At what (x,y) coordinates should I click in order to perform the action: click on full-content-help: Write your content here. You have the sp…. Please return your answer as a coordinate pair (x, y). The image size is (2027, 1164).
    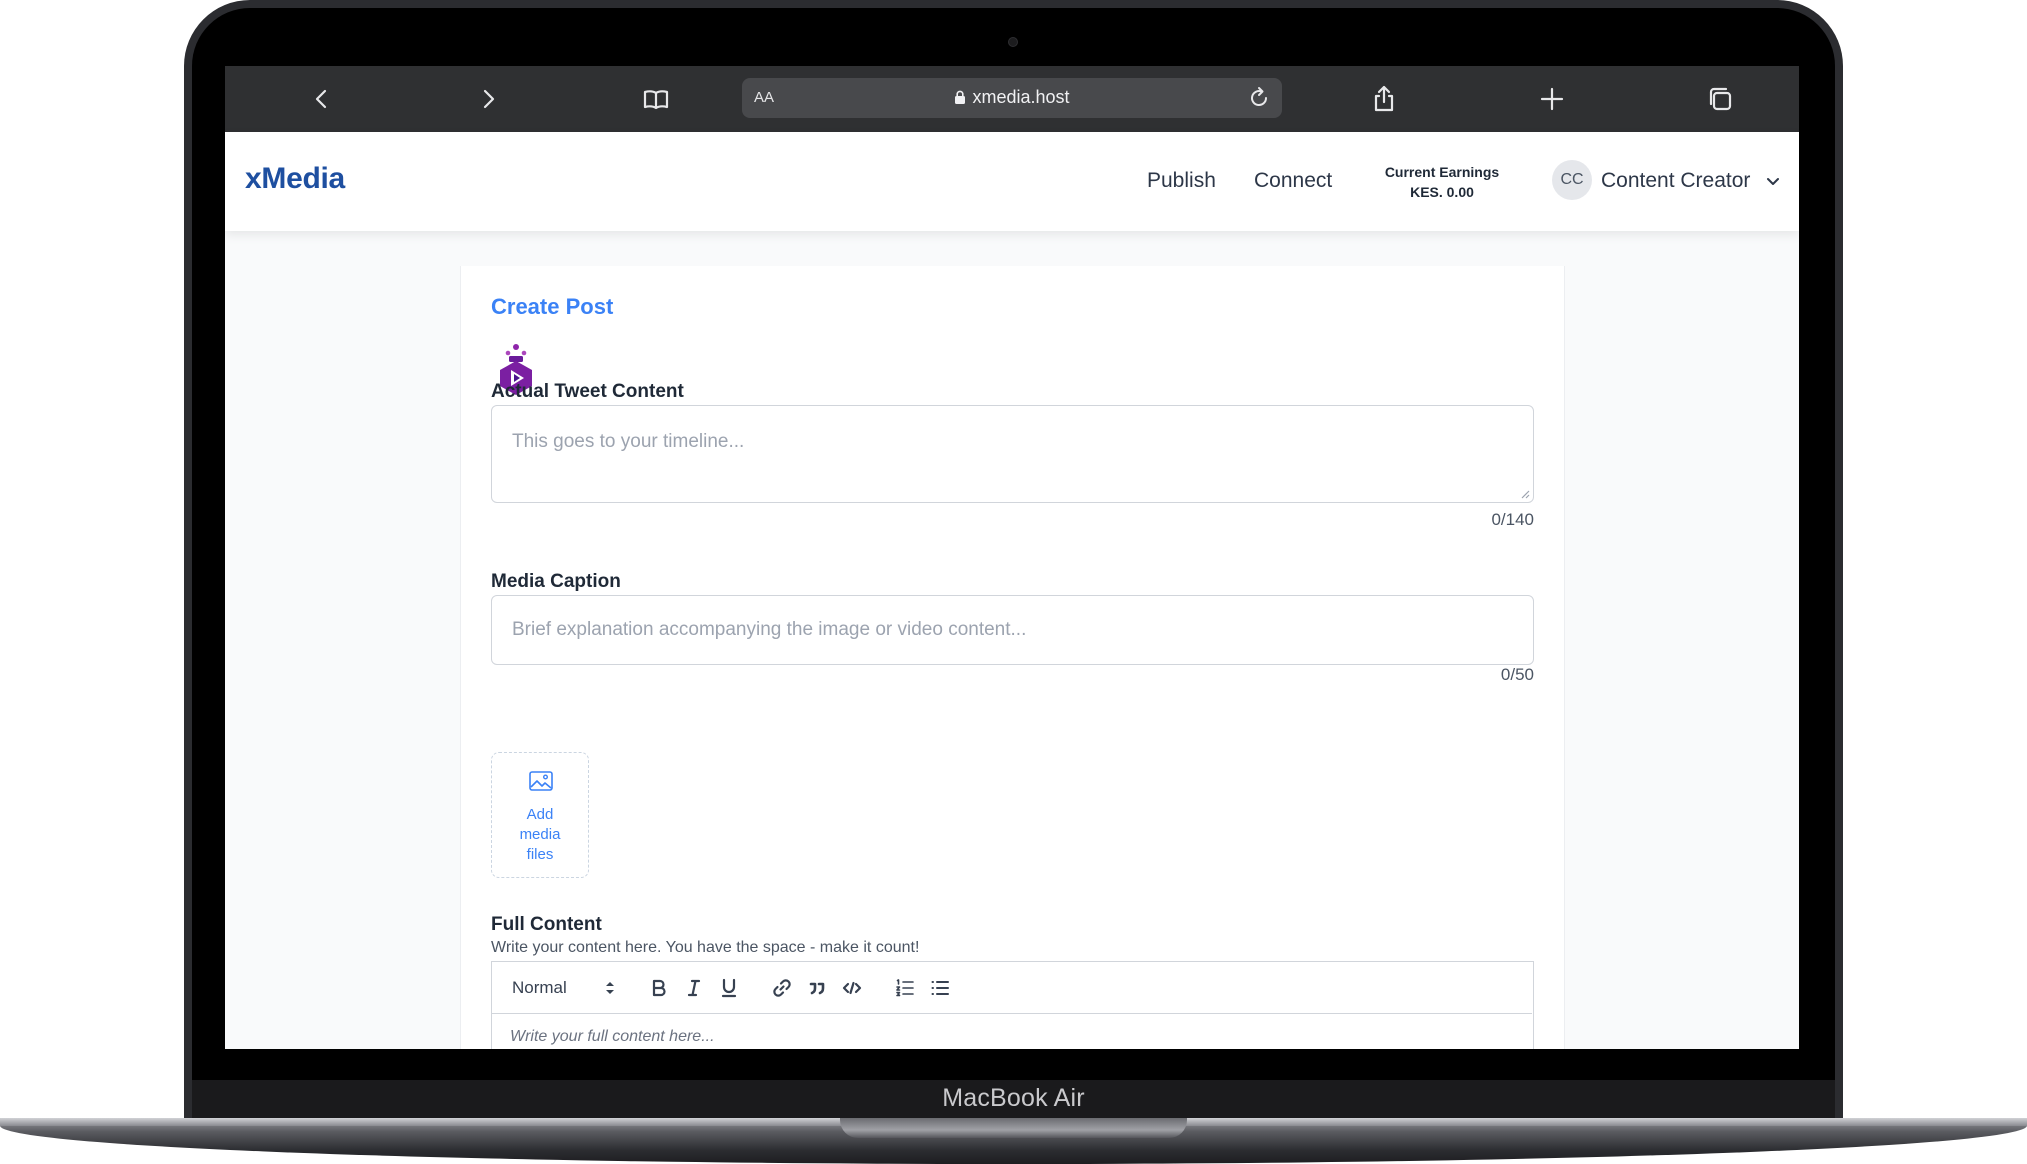
    Looking at the image, I should click on (705, 947).